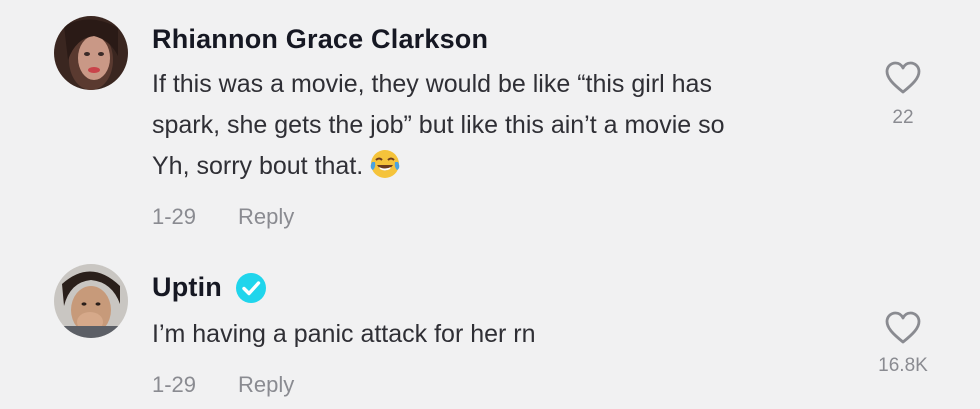 This screenshot has width=980, height=409. What do you see at coordinates (385, 164) in the screenshot?
I see `face-with-tears-of-joy-icon` at bounding box center [385, 164].